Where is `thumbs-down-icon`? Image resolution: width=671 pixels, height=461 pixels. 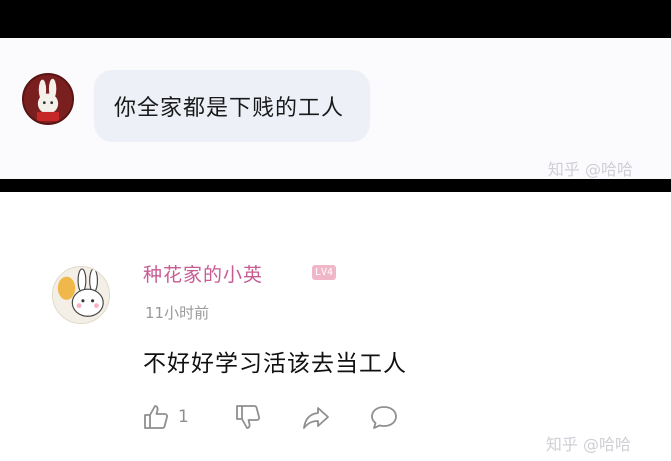 thumbs-down-icon is located at coordinates (248, 417).